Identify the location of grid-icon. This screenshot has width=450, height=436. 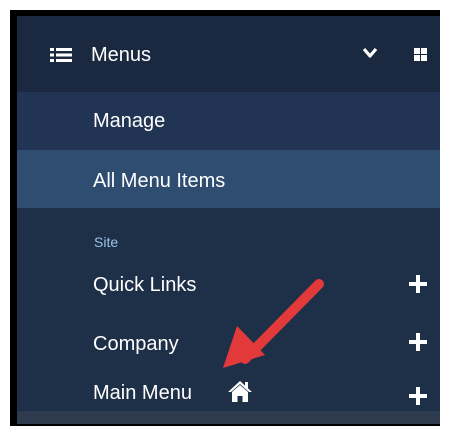
(420, 54).